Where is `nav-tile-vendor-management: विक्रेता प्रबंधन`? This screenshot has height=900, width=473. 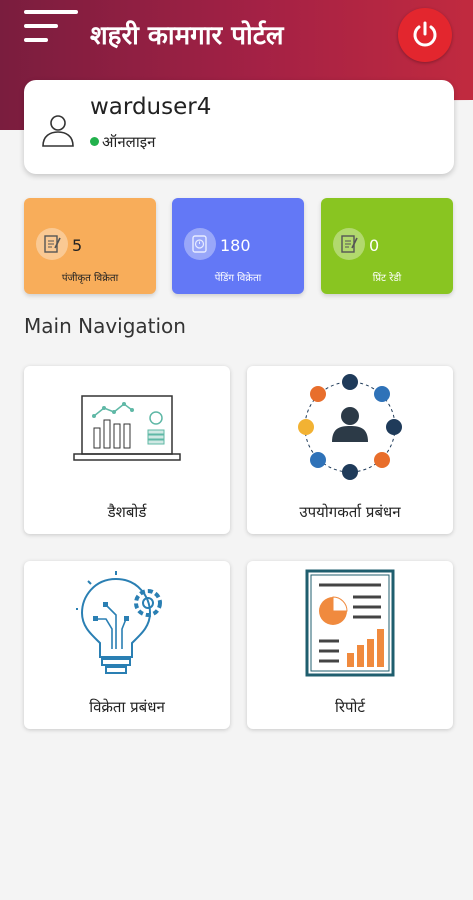 nav-tile-vendor-management: विक्रेता प्रबंधन is located at coordinates (127, 645).